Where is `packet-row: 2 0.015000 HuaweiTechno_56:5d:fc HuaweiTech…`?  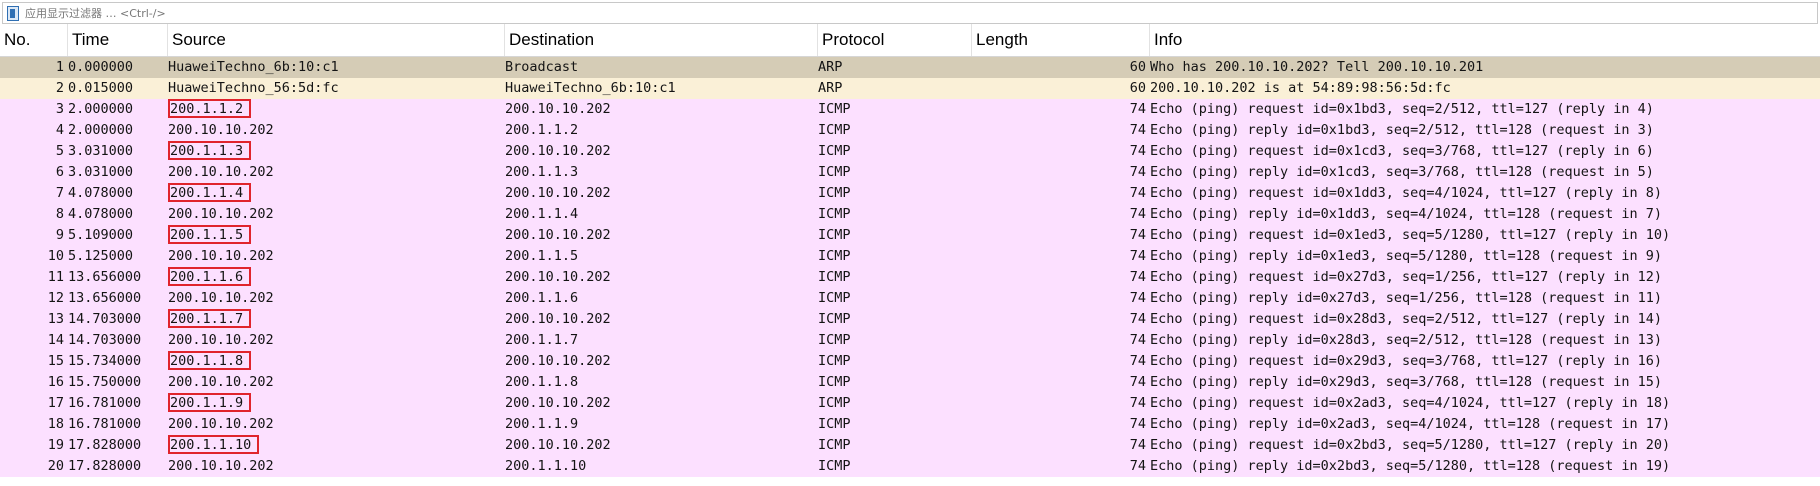
packet-row: 2 0.015000 HuaweiTechno_56:5d:fc HuaweiTech… is located at coordinates (910, 88).